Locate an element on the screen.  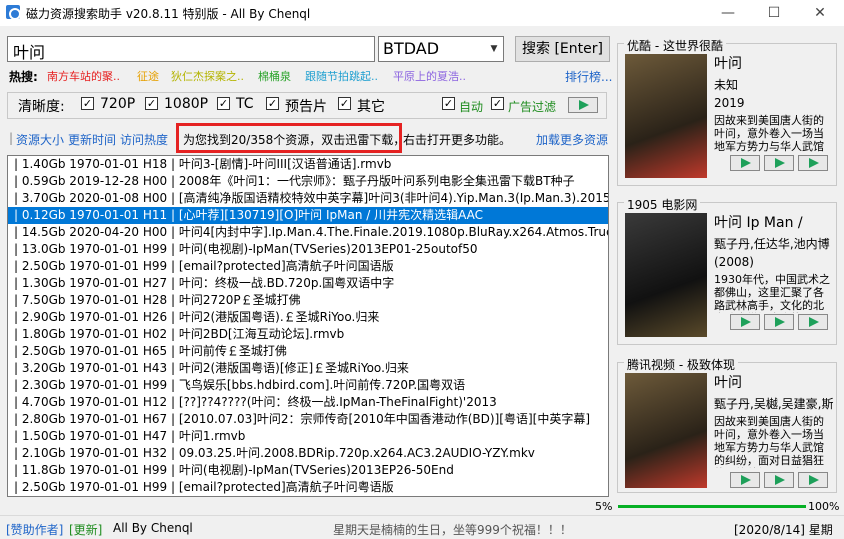
panel-title: 1905 电影网 is located at coordinates (662, 204).